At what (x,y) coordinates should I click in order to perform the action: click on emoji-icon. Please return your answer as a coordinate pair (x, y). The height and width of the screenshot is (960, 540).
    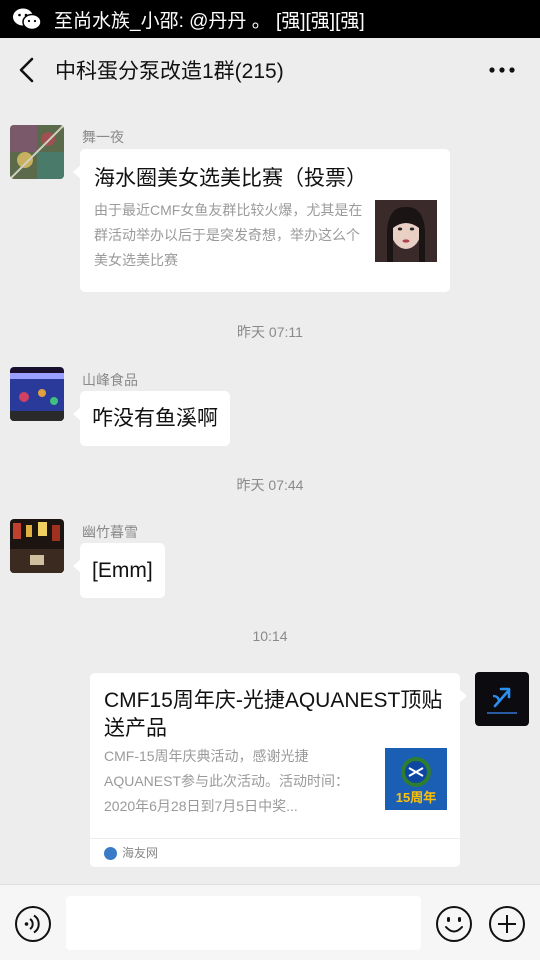
    Looking at the image, I should click on (454, 924).